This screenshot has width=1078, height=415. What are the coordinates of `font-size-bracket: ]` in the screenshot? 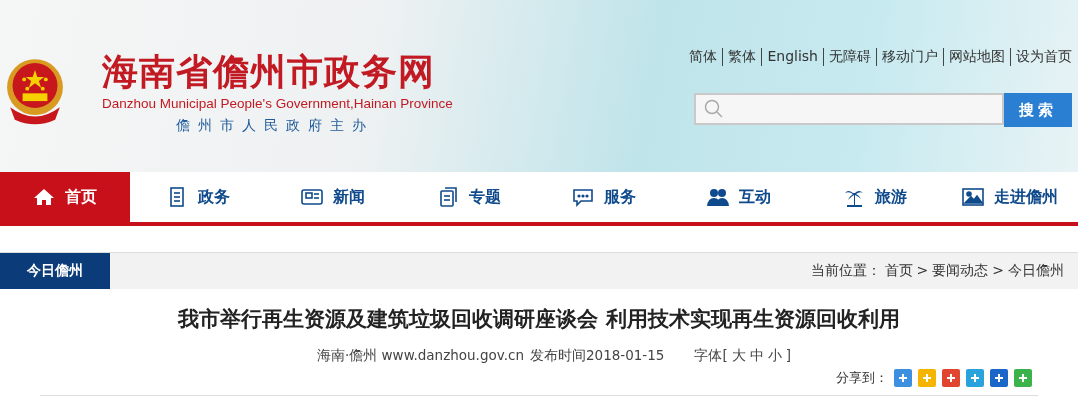 It's located at (788, 356).